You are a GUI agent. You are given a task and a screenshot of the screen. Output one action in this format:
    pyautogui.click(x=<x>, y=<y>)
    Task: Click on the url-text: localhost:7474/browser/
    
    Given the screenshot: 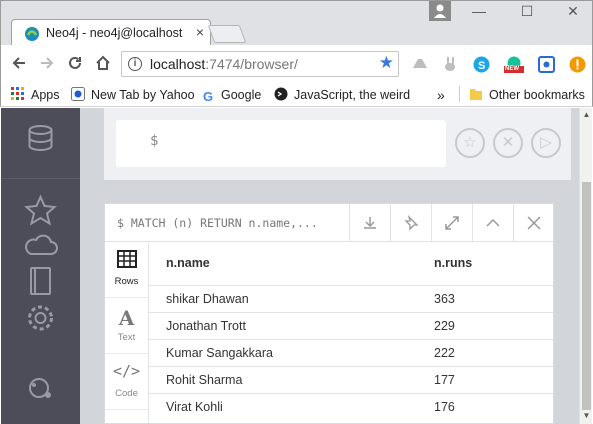 What is the action you would take?
    pyautogui.click(x=224, y=64)
    